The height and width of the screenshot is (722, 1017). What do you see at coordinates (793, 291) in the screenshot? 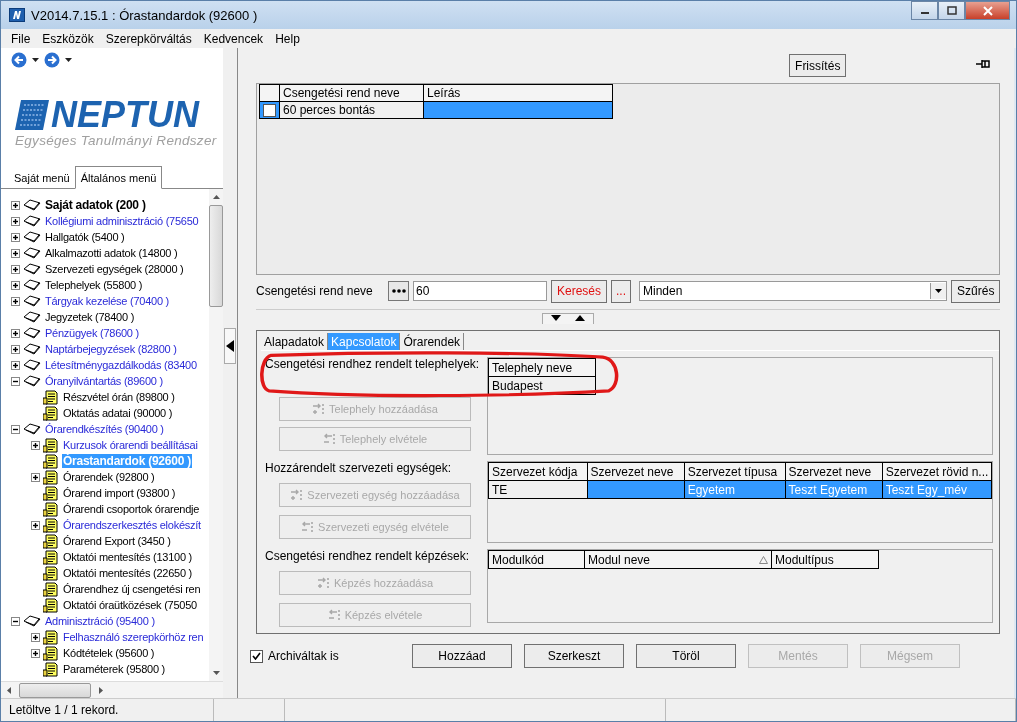
I see `filter-dropdown: Minden` at bounding box center [793, 291].